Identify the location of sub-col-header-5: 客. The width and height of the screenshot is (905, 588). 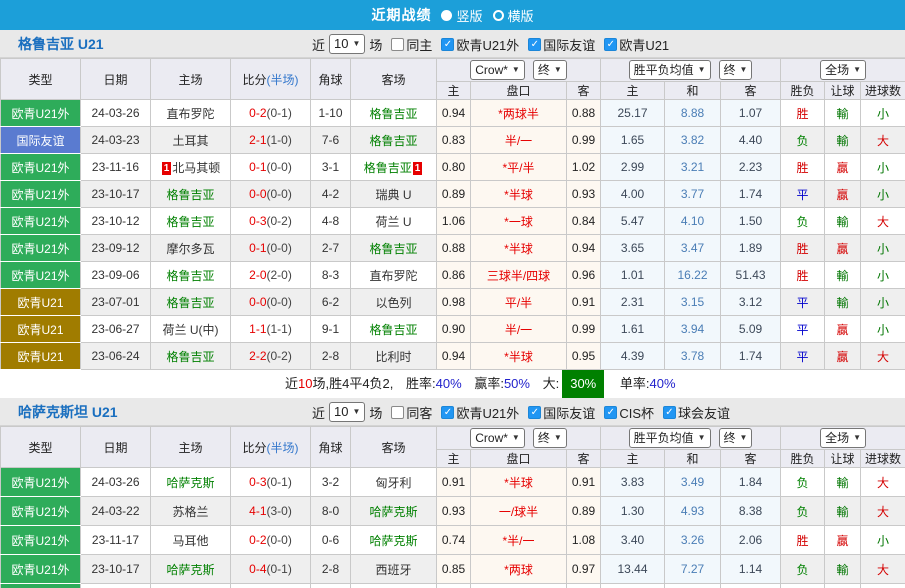
(751, 90).